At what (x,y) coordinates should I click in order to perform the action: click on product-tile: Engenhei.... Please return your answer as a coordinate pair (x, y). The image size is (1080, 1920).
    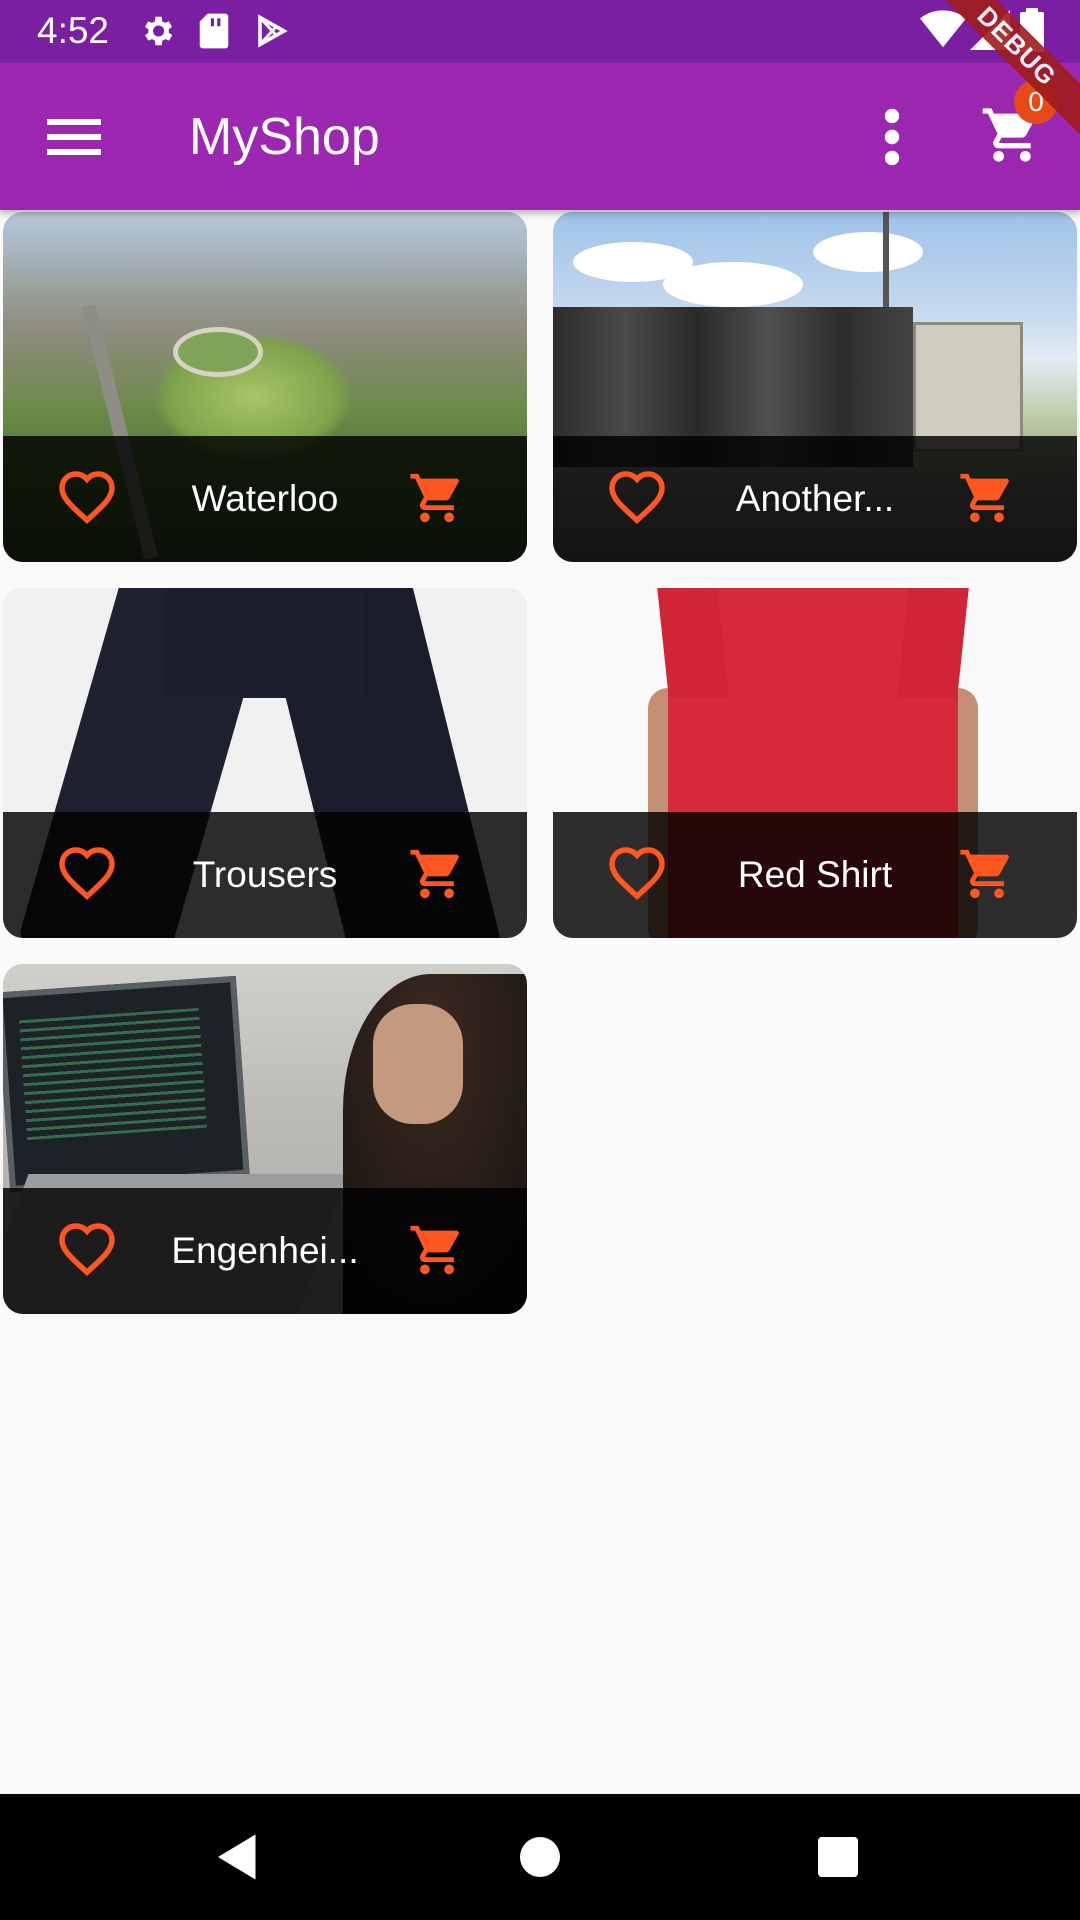
    Looking at the image, I should click on (265, 1139).